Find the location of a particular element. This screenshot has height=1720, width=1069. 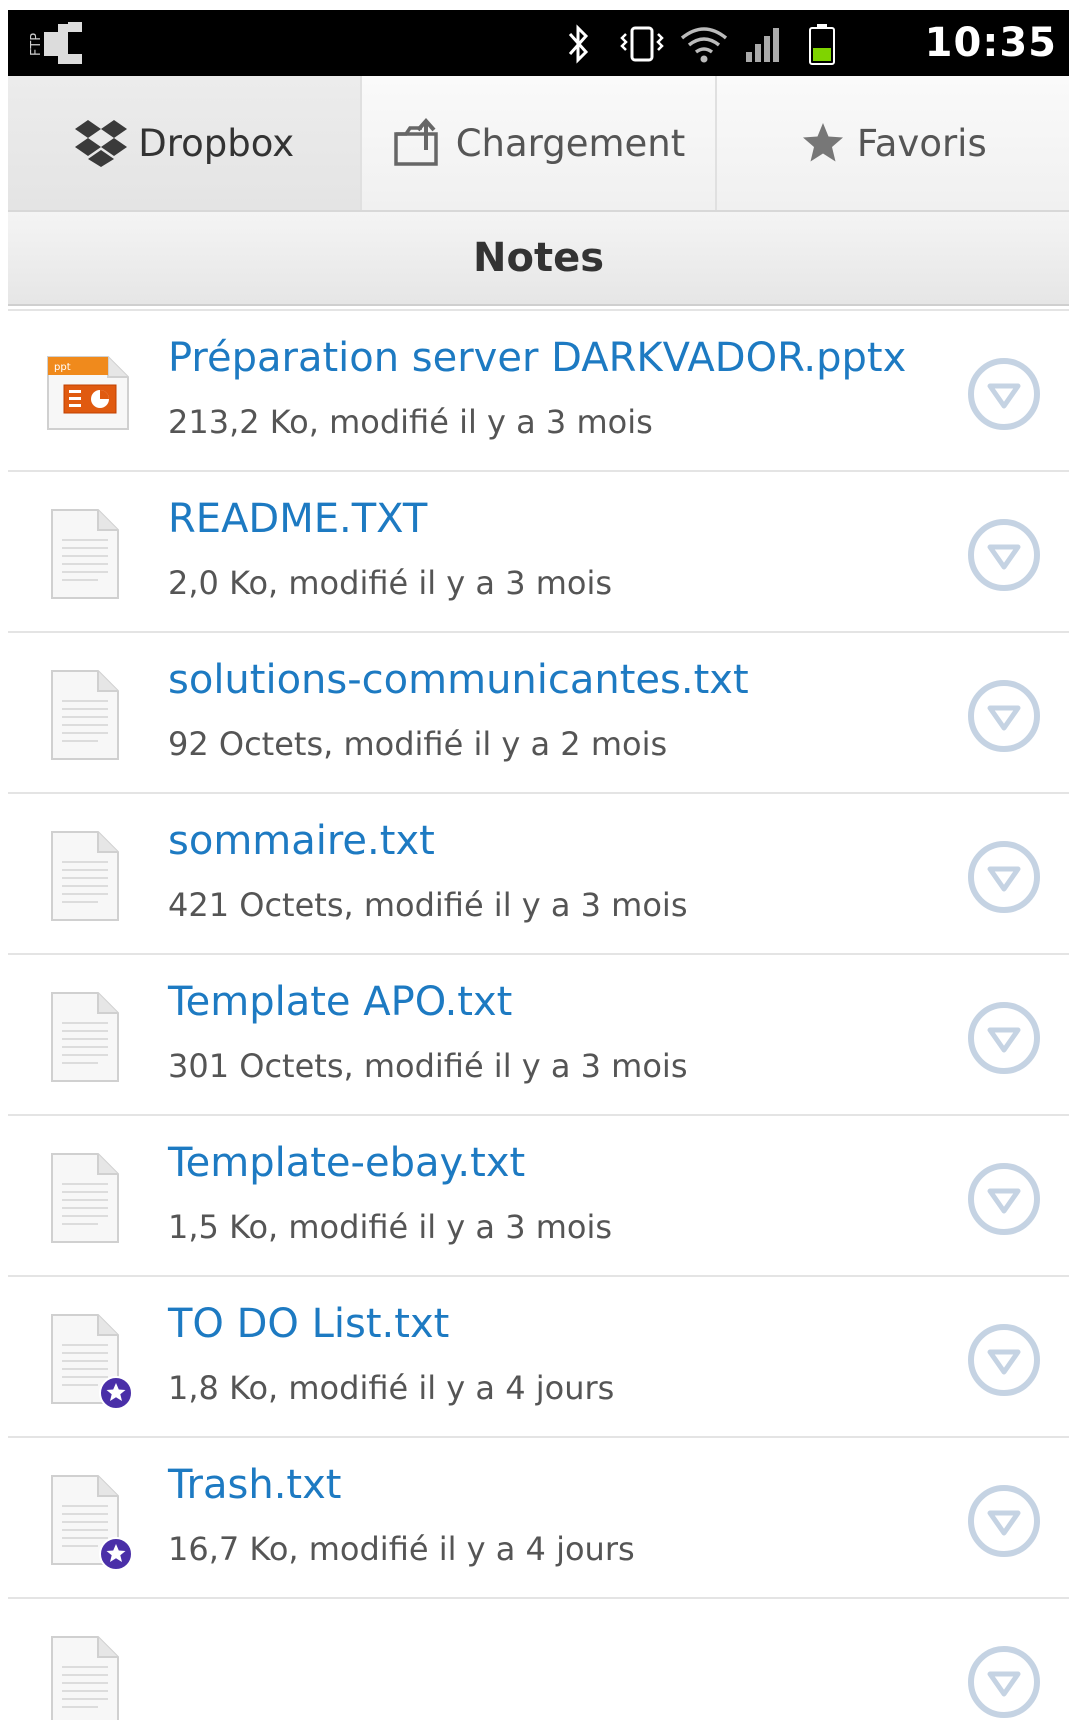

dropbox-icon is located at coordinates (101, 143).